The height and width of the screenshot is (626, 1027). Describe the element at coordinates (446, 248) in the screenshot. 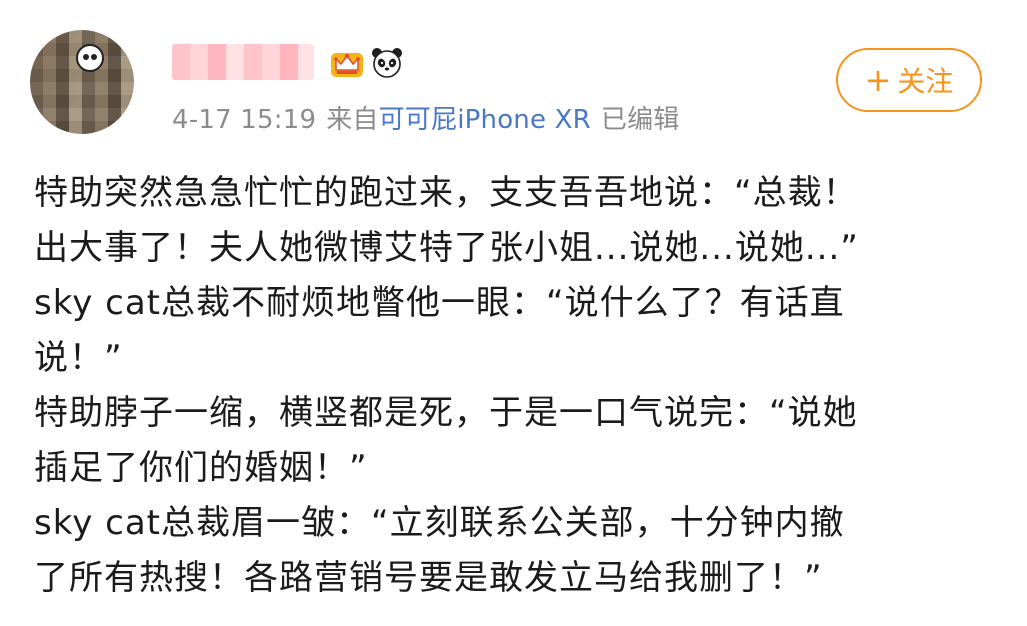

I see `post-line: 出大事了！夫人她微博艾特了张小姐...说她...说她...”` at that location.